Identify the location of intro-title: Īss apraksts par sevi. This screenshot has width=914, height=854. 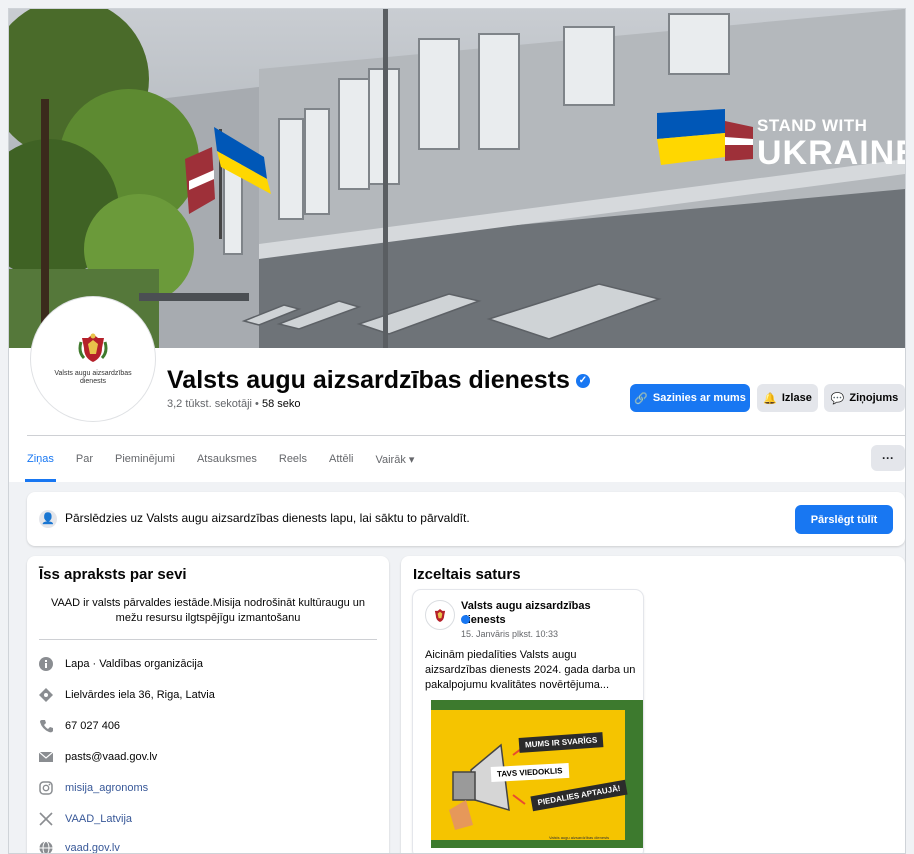
(113, 574).